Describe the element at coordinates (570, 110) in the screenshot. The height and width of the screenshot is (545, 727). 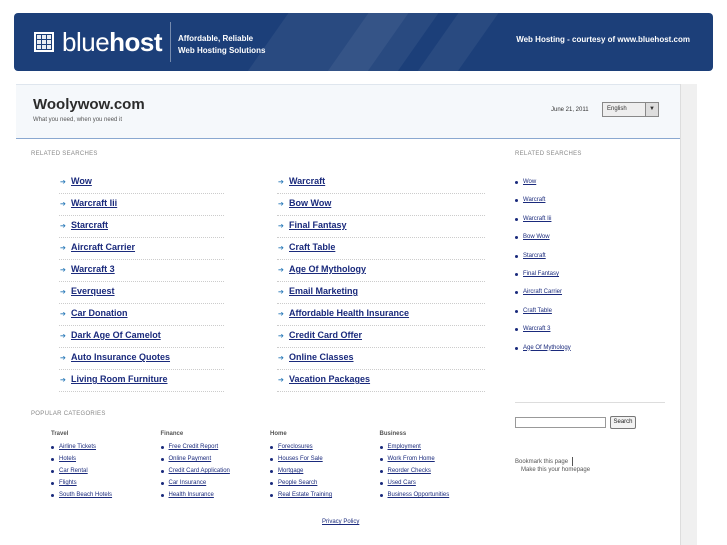
I see `date-label: June 21, 2011` at that location.